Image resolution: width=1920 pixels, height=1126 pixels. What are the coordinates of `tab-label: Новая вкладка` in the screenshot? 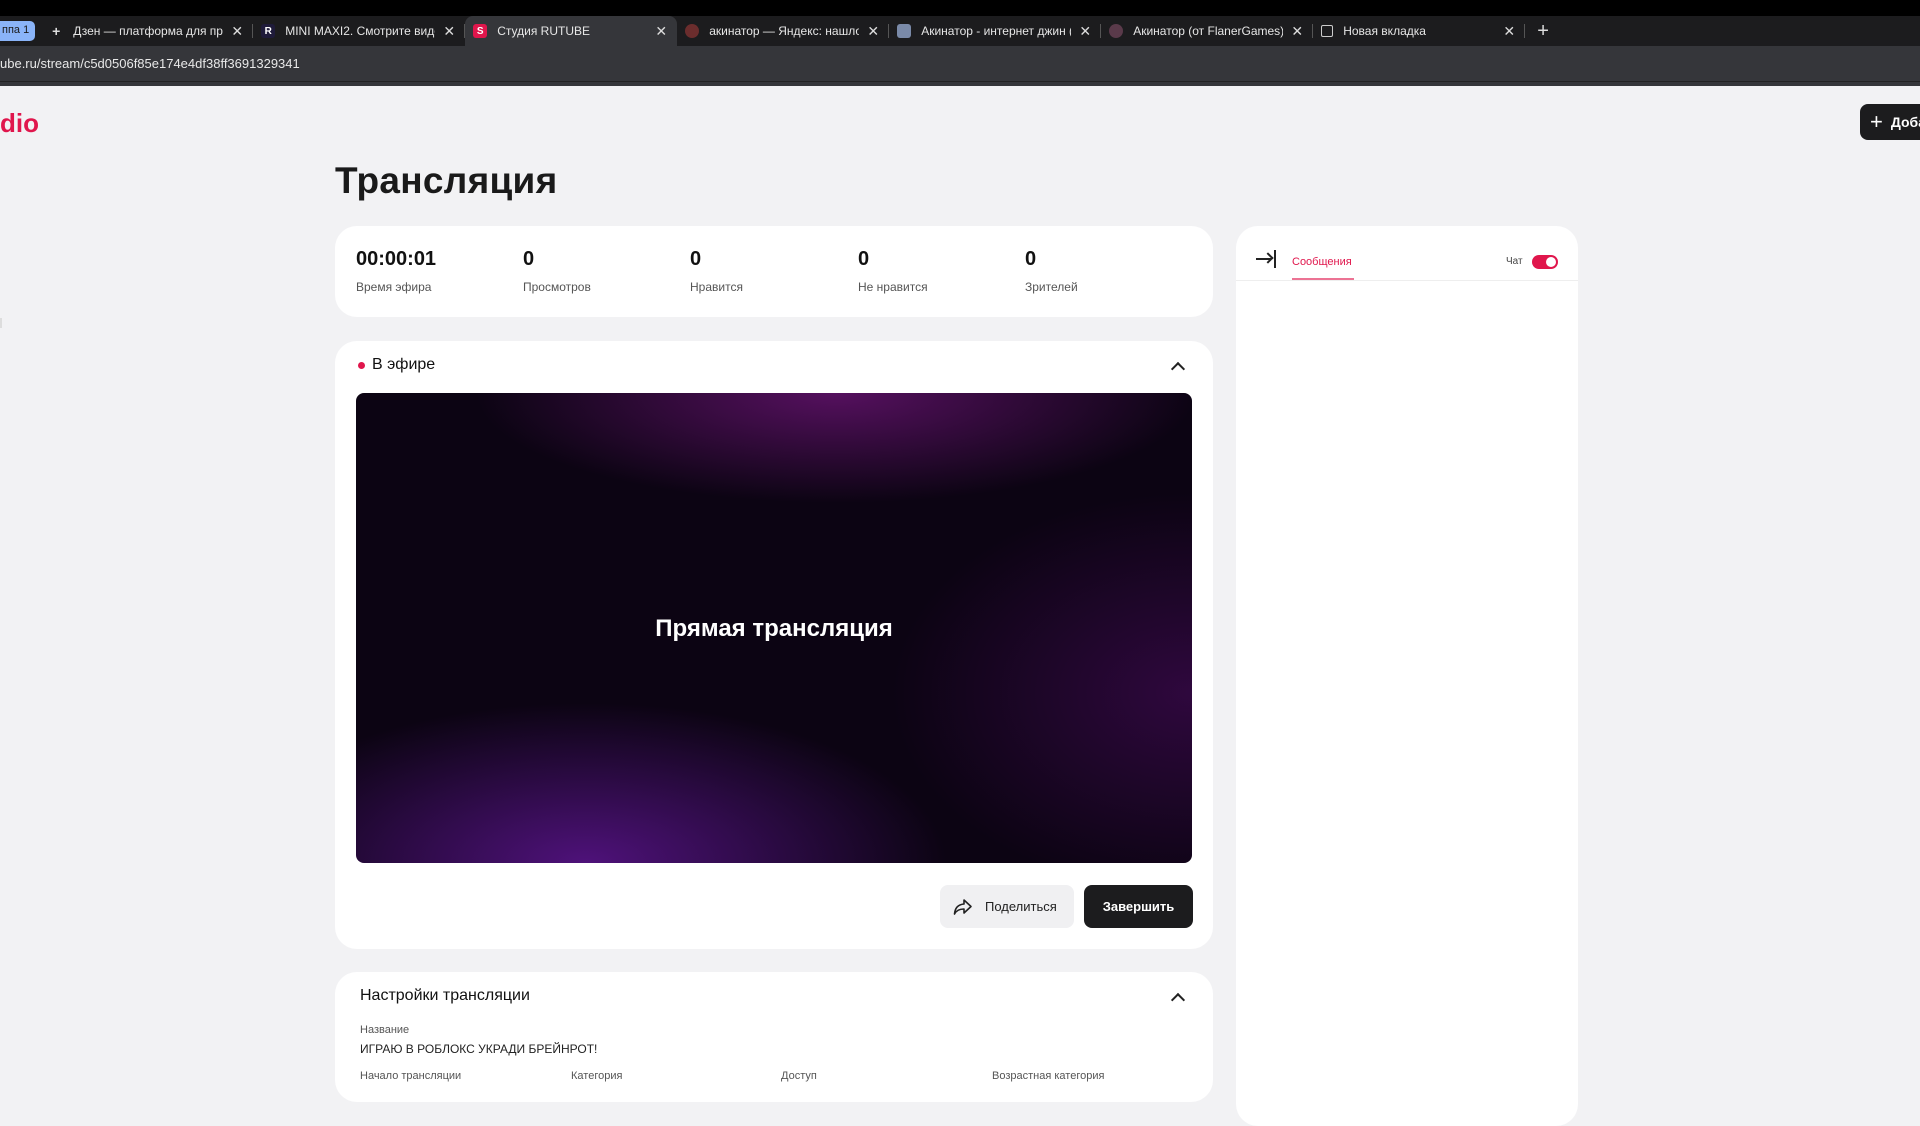 It's located at (1384, 31).